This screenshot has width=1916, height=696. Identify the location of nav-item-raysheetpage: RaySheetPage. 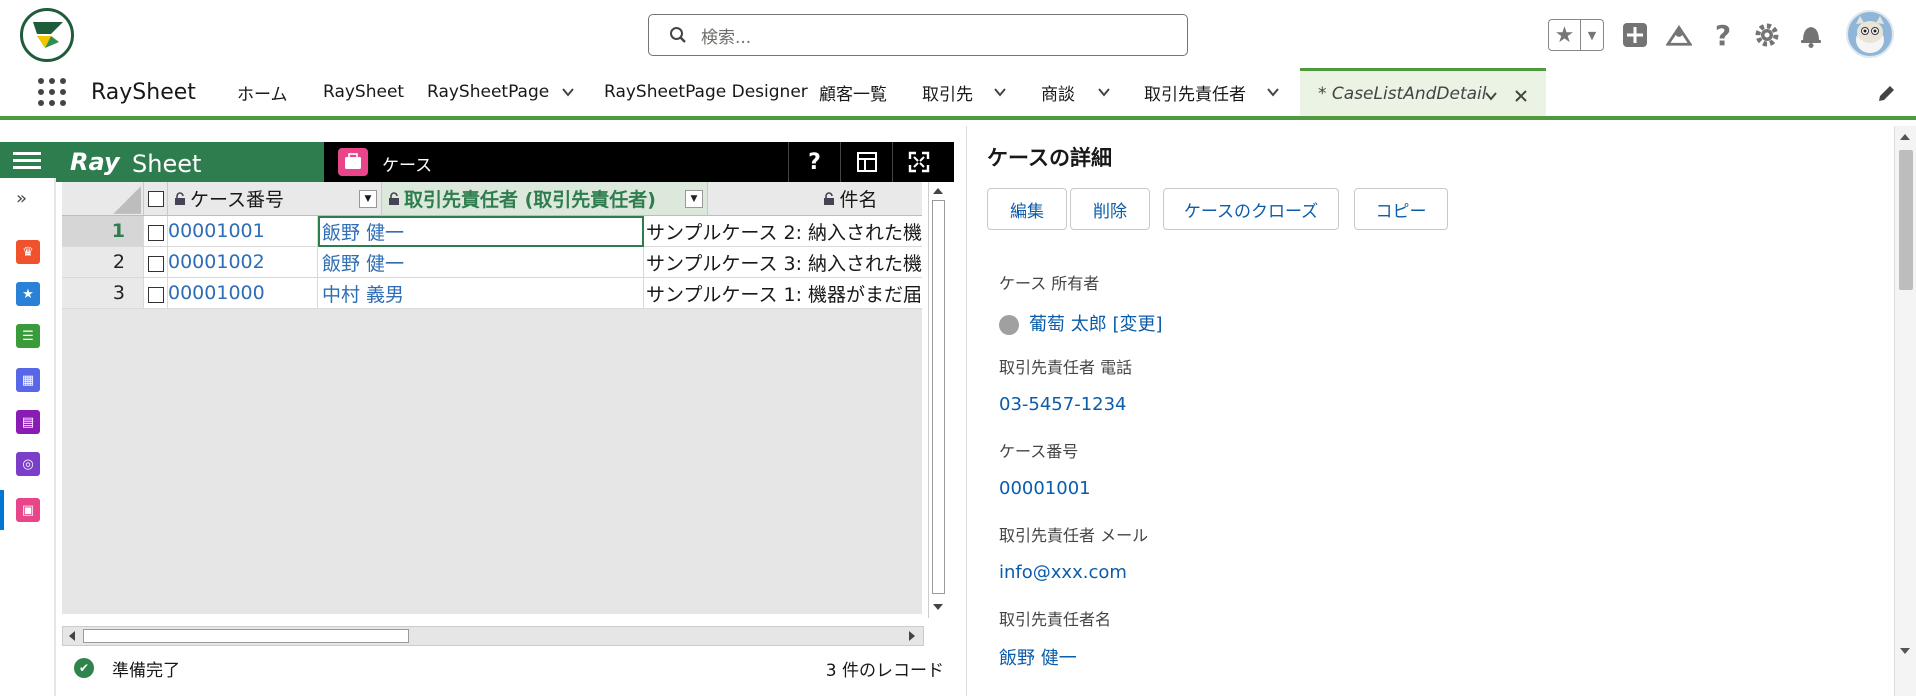
(501, 92).